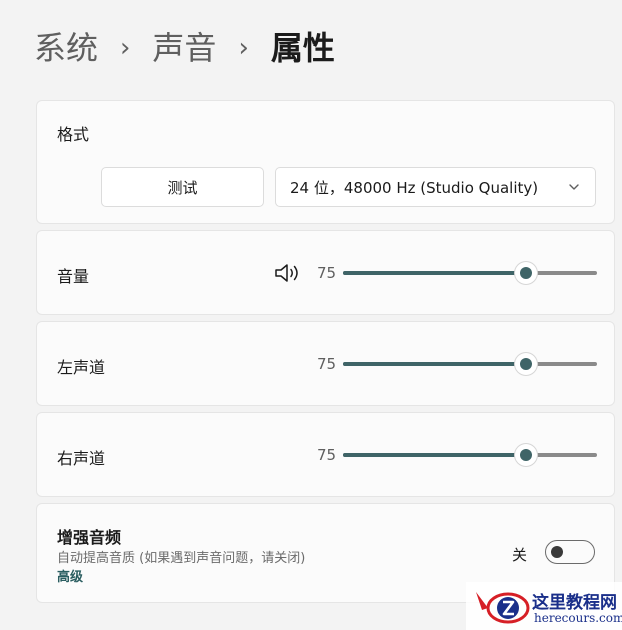  I want to click on enhance-audio-title: 增强音频, so click(89, 537).